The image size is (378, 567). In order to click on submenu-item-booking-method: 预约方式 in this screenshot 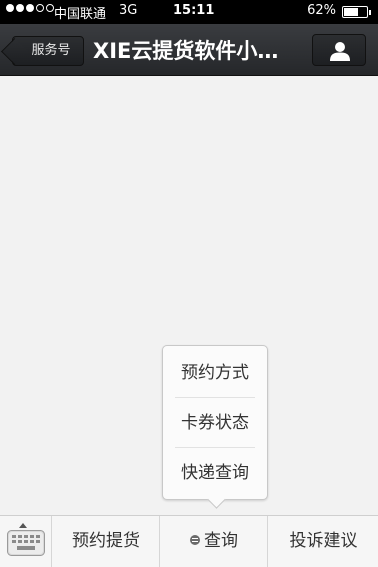, I will do `click(215, 373)`.